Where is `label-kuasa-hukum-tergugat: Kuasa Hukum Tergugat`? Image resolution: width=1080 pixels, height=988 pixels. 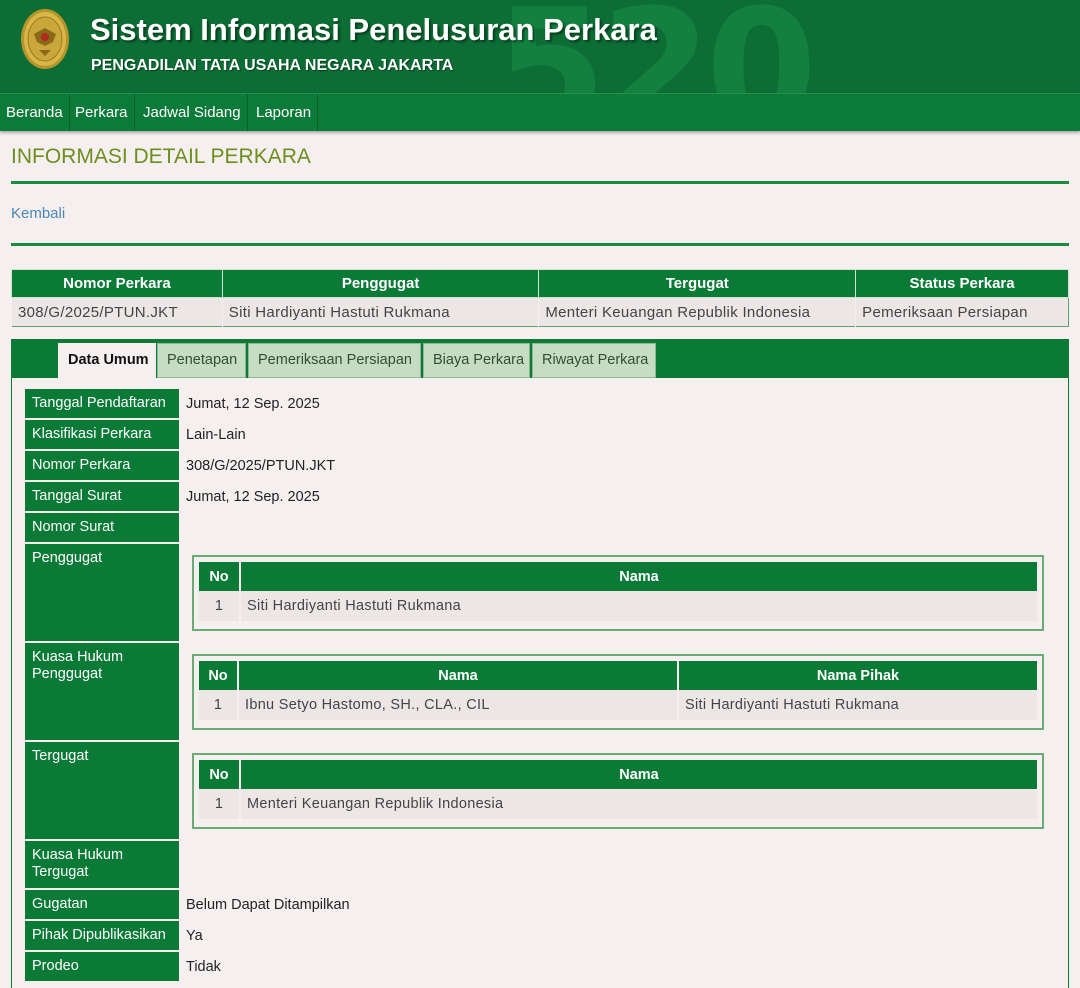 label-kuasa-hukum-tergugat: Kuasa Hukum Tergugat is located at coordinates (102, 864).